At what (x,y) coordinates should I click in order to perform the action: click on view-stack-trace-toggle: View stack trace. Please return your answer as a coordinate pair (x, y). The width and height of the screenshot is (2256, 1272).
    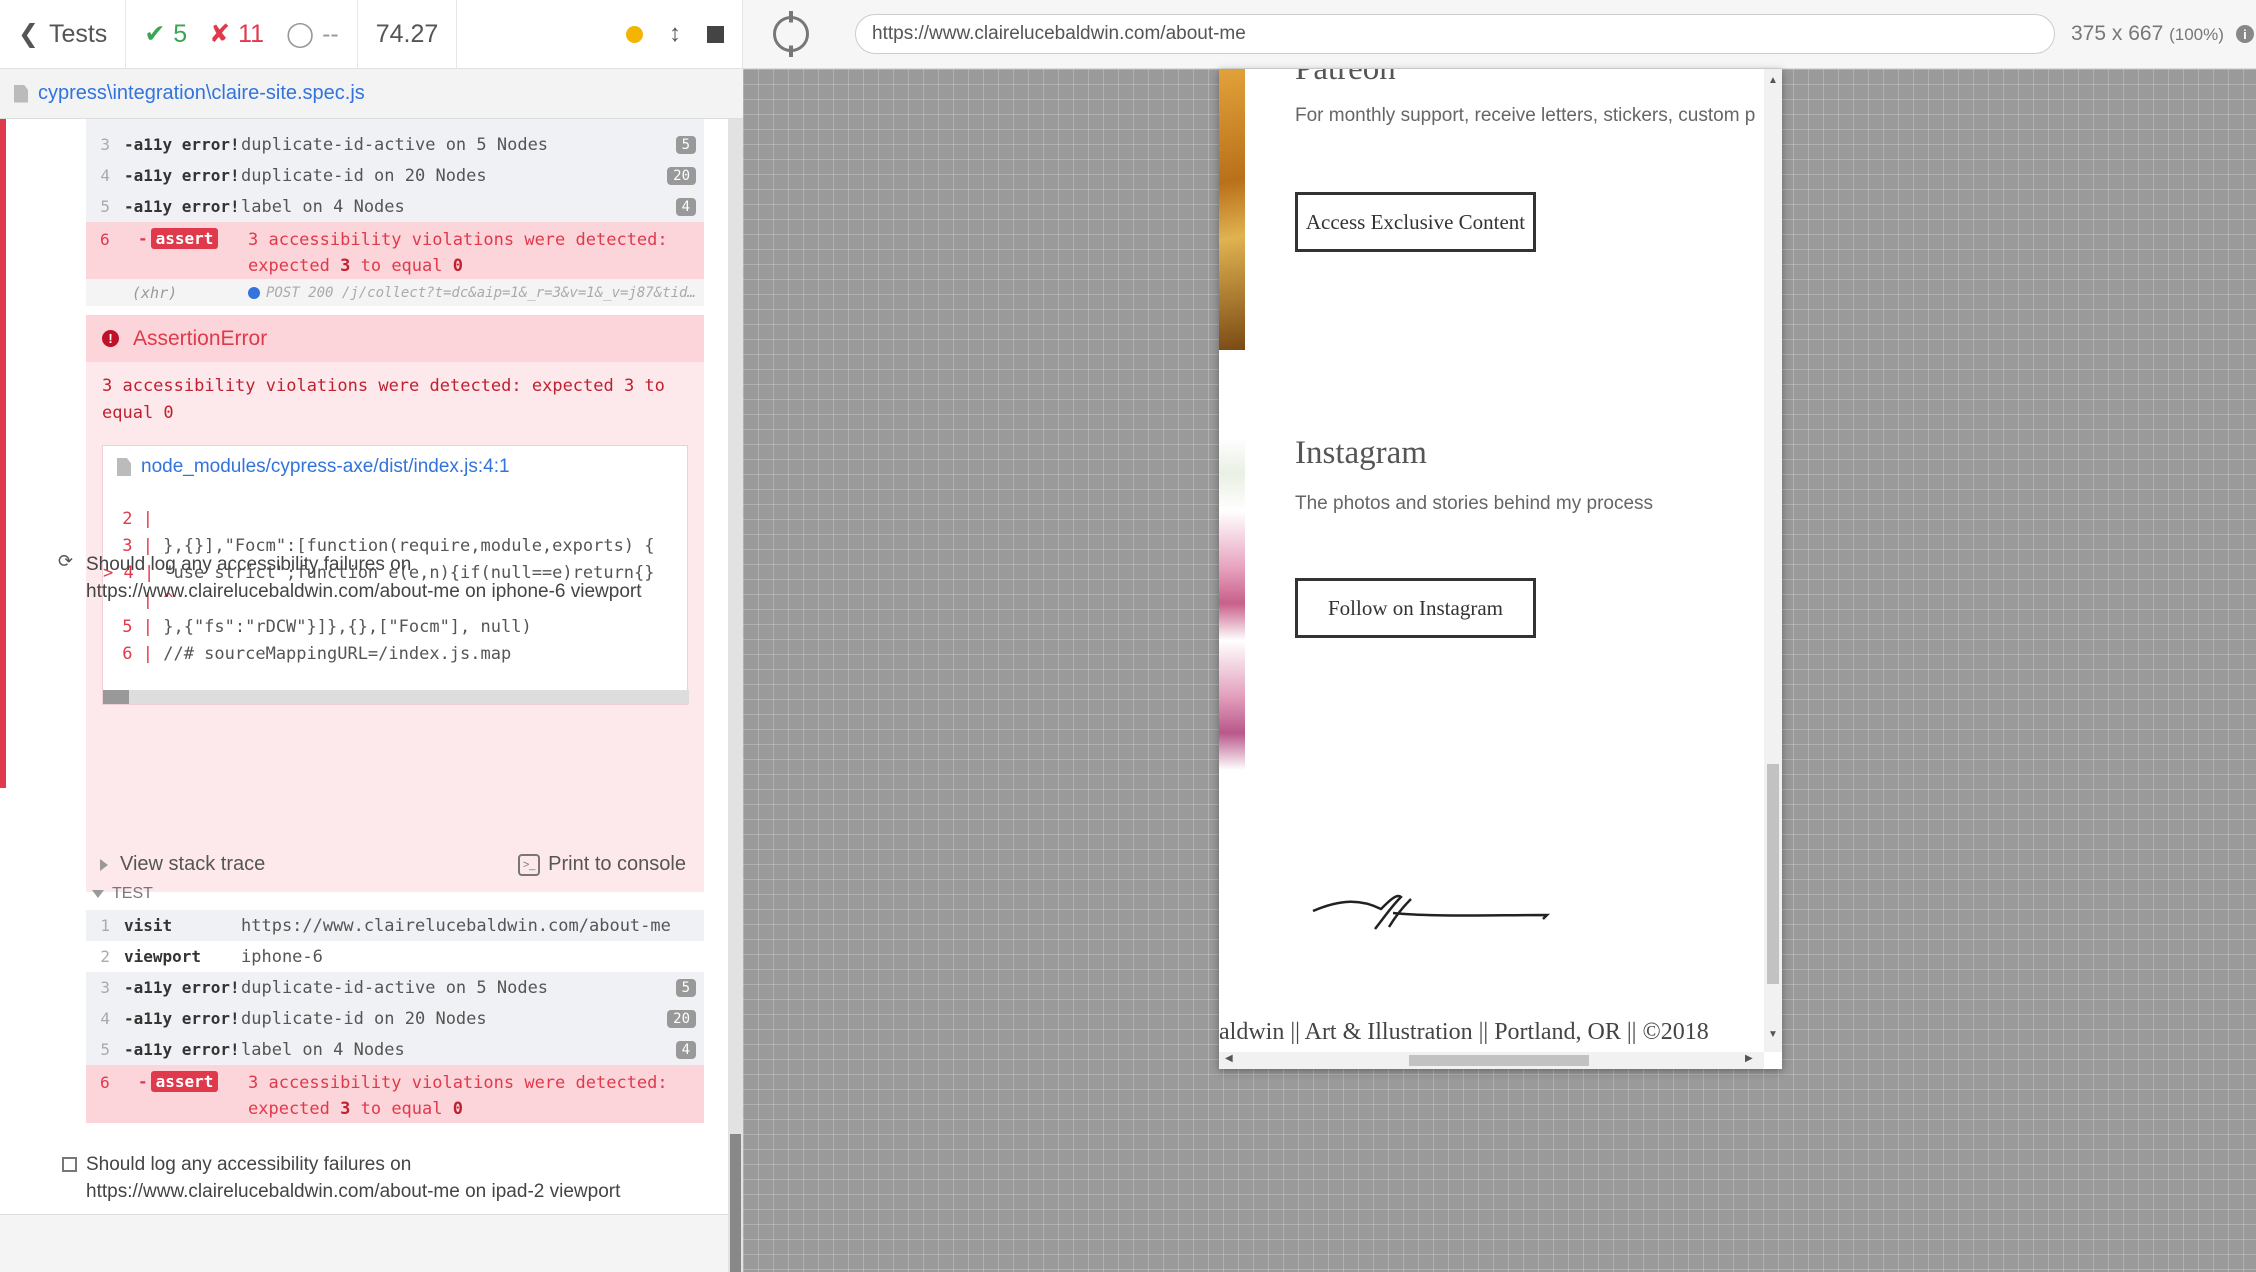
    Looking at the image, I should click on (182, 864).